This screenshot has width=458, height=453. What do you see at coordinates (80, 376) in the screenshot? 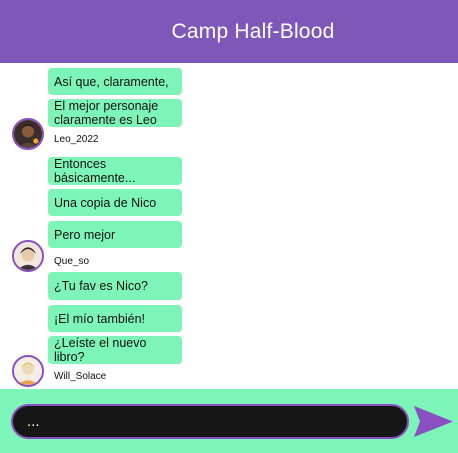
I see `username: Will_Solace` at bounding box center [80, 376].